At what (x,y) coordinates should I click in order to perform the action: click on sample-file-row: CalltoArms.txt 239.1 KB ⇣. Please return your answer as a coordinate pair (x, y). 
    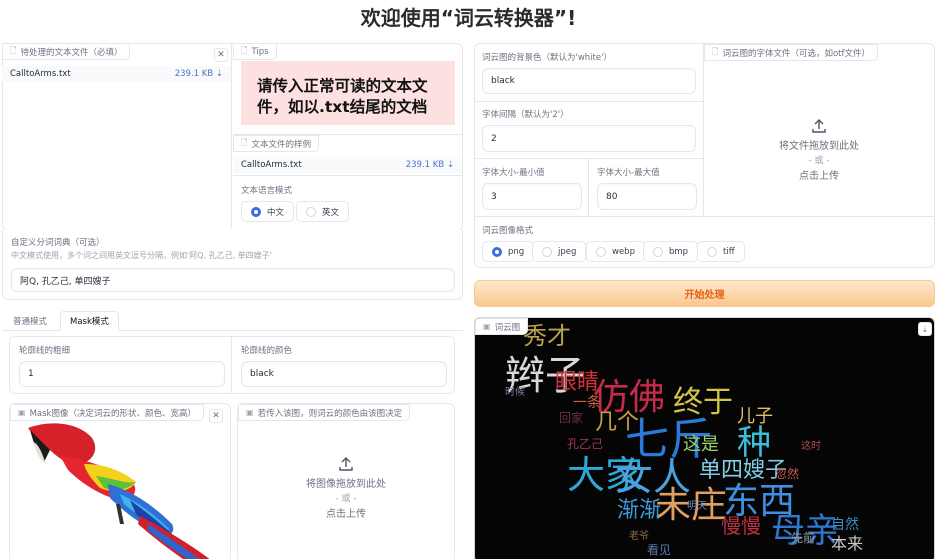
    Looking at the image, I should click on (347, 165).